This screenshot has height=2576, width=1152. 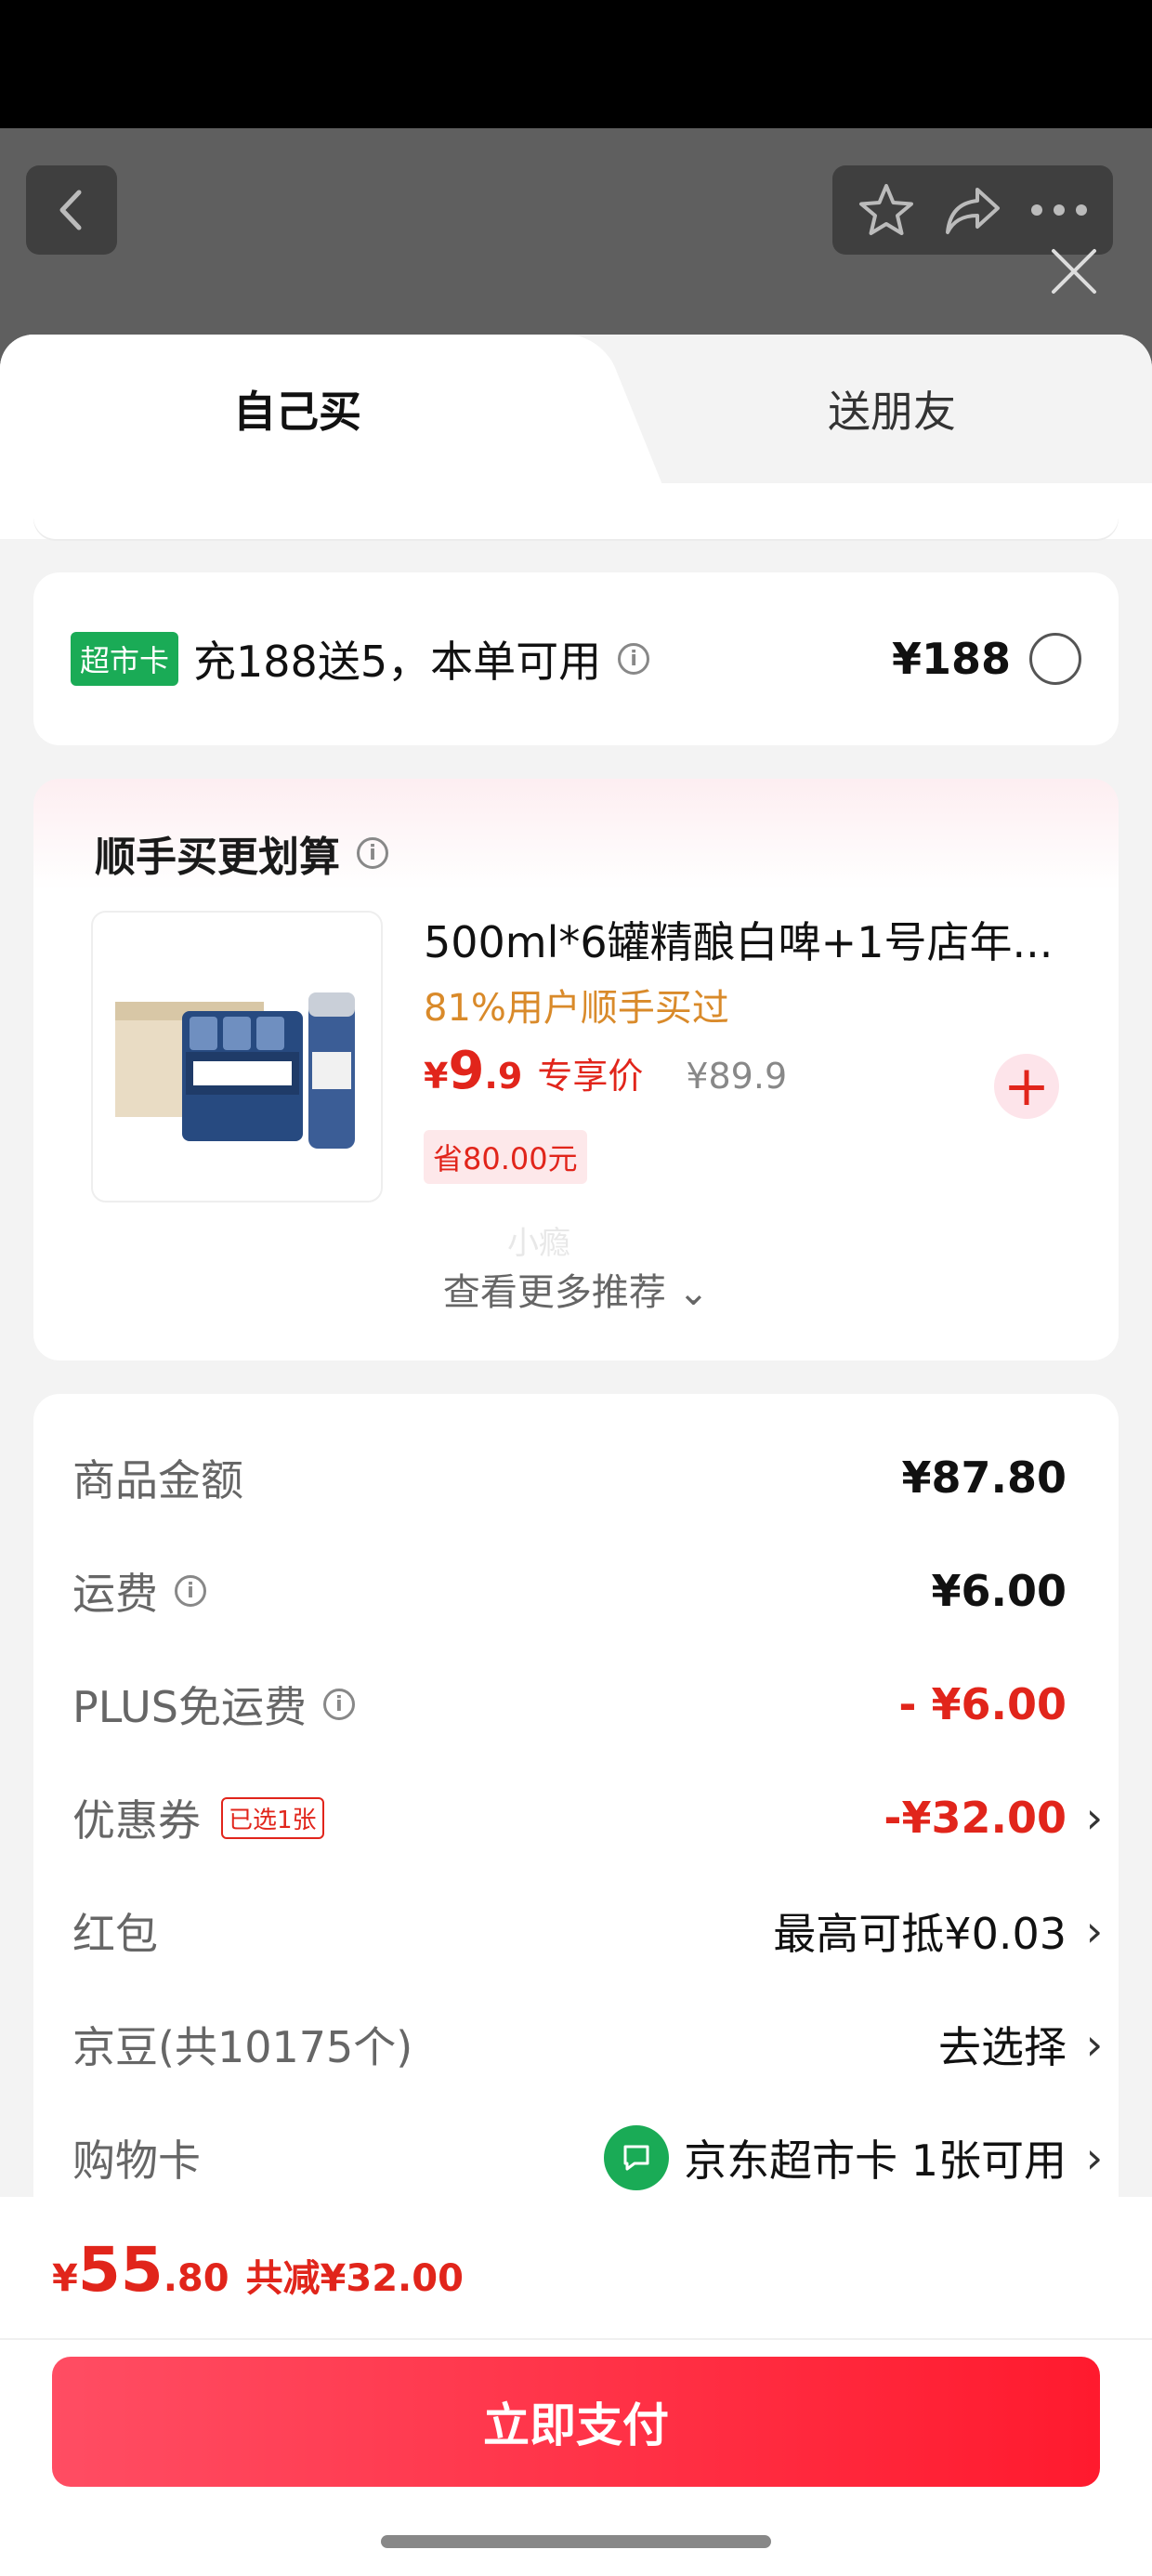 I want to click on total-currency: ¥, so click(x=65, y=2278).